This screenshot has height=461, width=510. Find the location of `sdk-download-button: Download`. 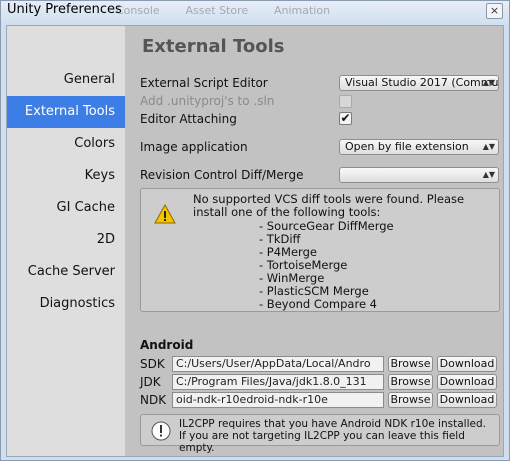

sdk-download-button: Download is located at coordinates (467, 364).